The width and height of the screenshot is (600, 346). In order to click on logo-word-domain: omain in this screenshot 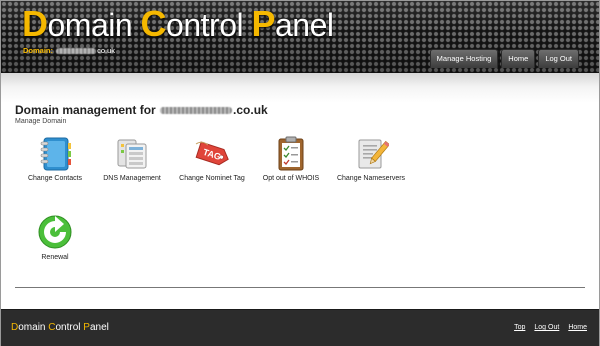, I will do `click(94, 25)`.